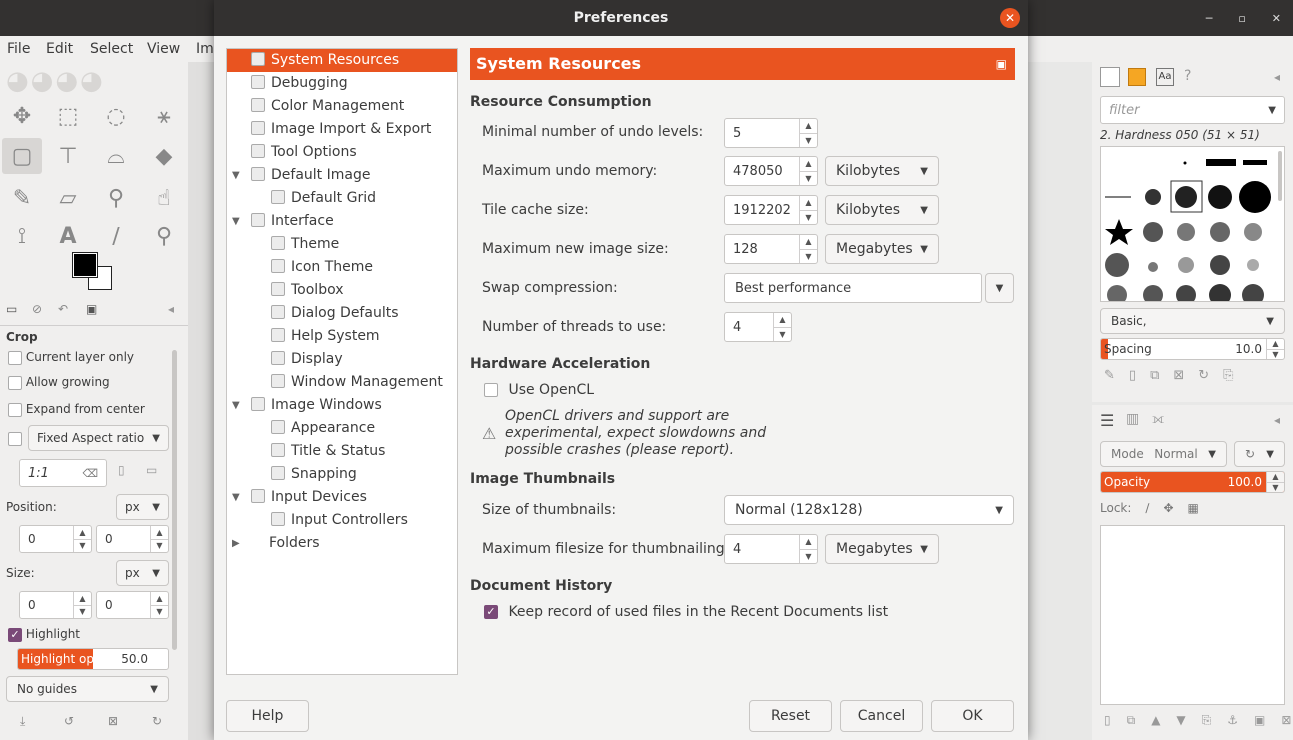 The width and height of the screenshot is (1293, 740). I want to click on highlight-checkbox: ✓, so click(15, 634).